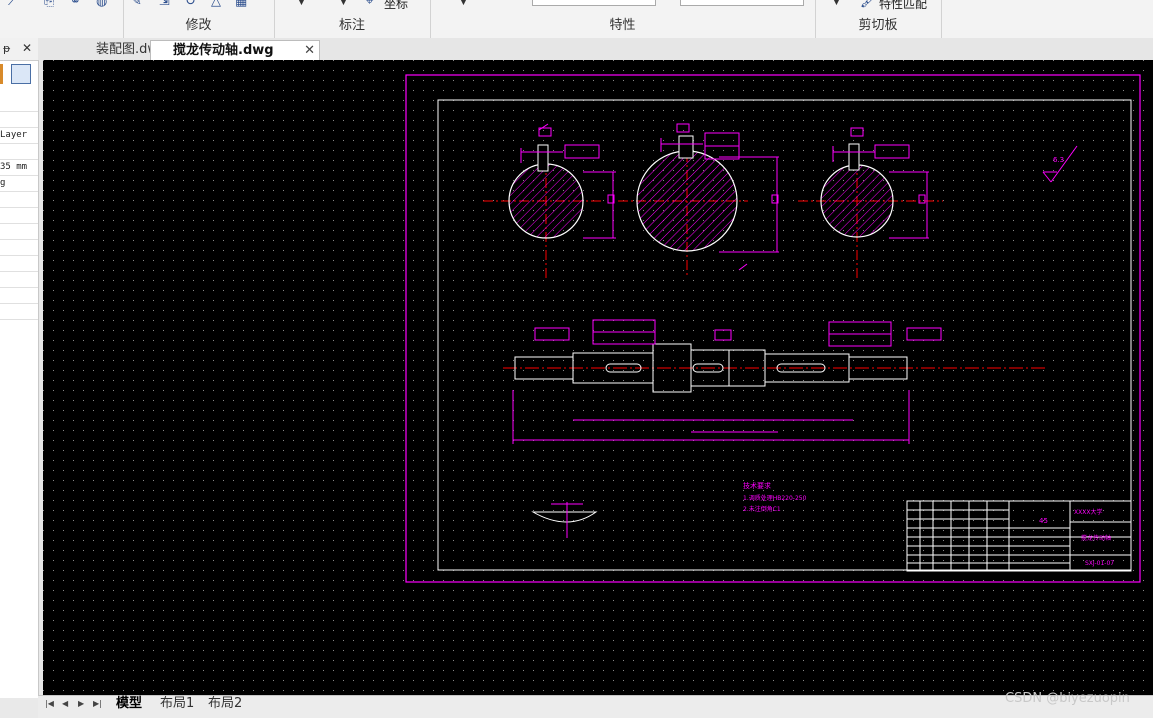 This screenshot has height=718, width=1153. What do you see at coordinates (595, 706) in the screenshot?
I see `layout-tabs-bar: |◀ ◀ ▶ ▶| 模型 布局1 布局2` at bounding box center [595, 706].